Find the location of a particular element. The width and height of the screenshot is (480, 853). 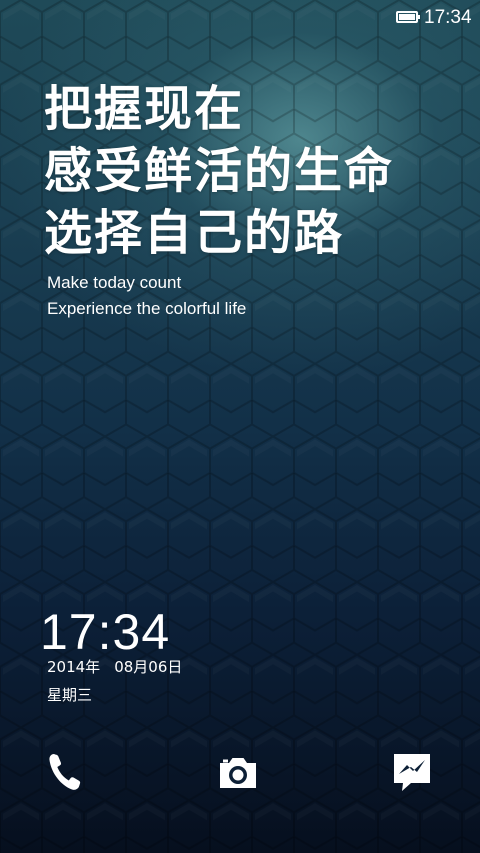

message-shortcut-button is located at coordinates (412, 772).